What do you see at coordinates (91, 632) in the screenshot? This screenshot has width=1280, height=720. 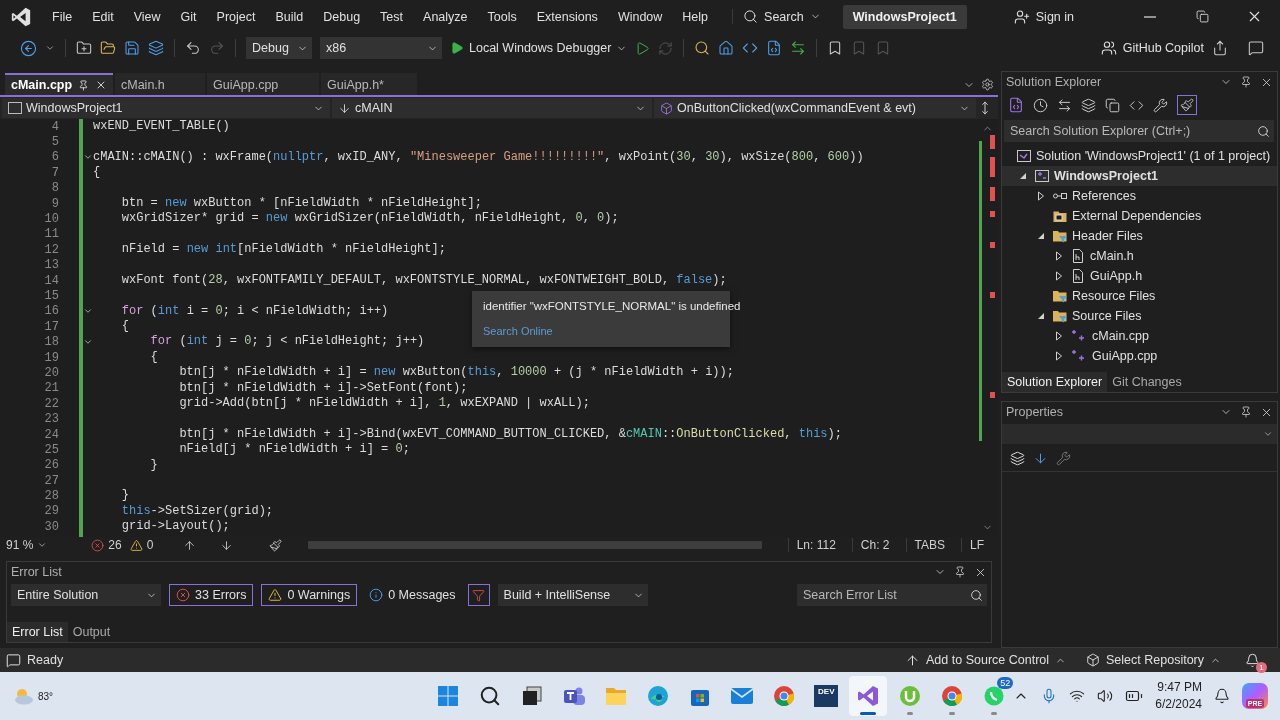 I see `panel-tab: Output` at bounding box center [91, 632].